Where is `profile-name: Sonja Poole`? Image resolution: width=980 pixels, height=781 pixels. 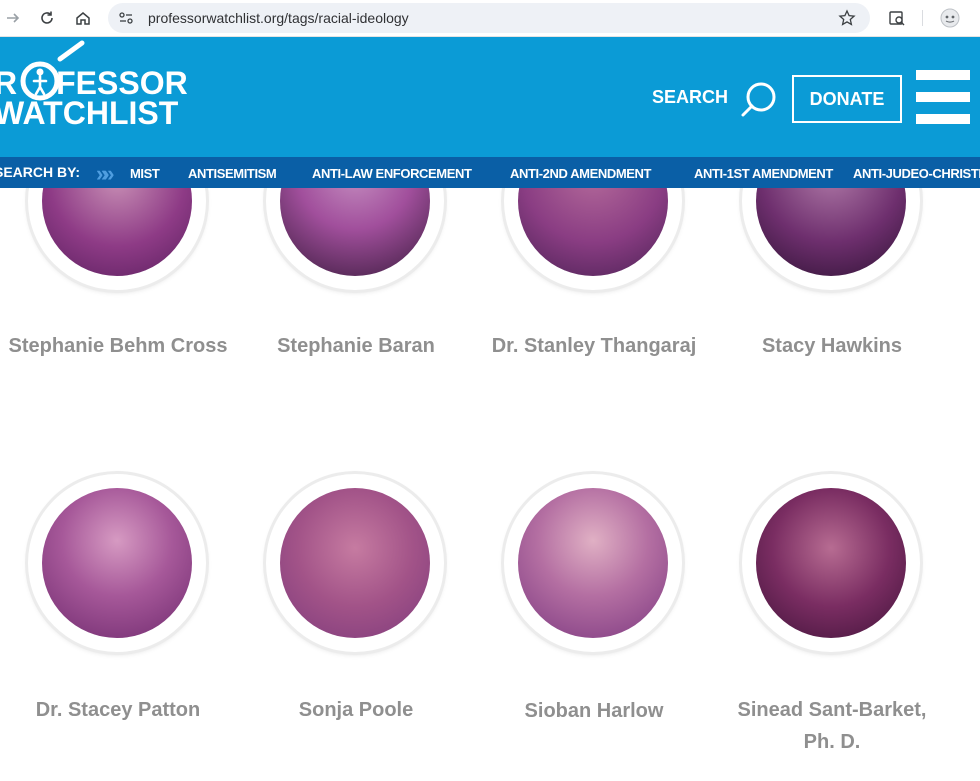
profile-name: Sonja Poole is located at coordinates (356, 710).